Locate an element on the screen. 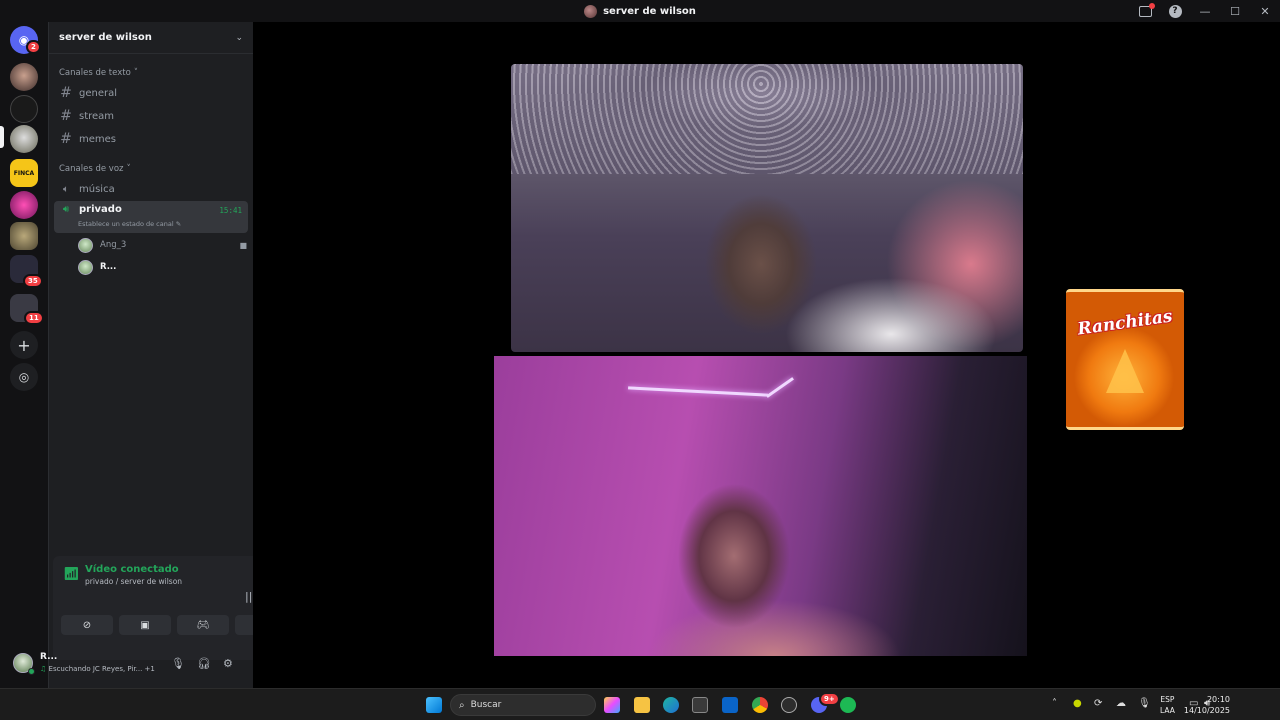 Image resolution: width=1280 pixels, height=720 pixels. clock-date: 14/10/2025 is located at coordinates (1206, 710).